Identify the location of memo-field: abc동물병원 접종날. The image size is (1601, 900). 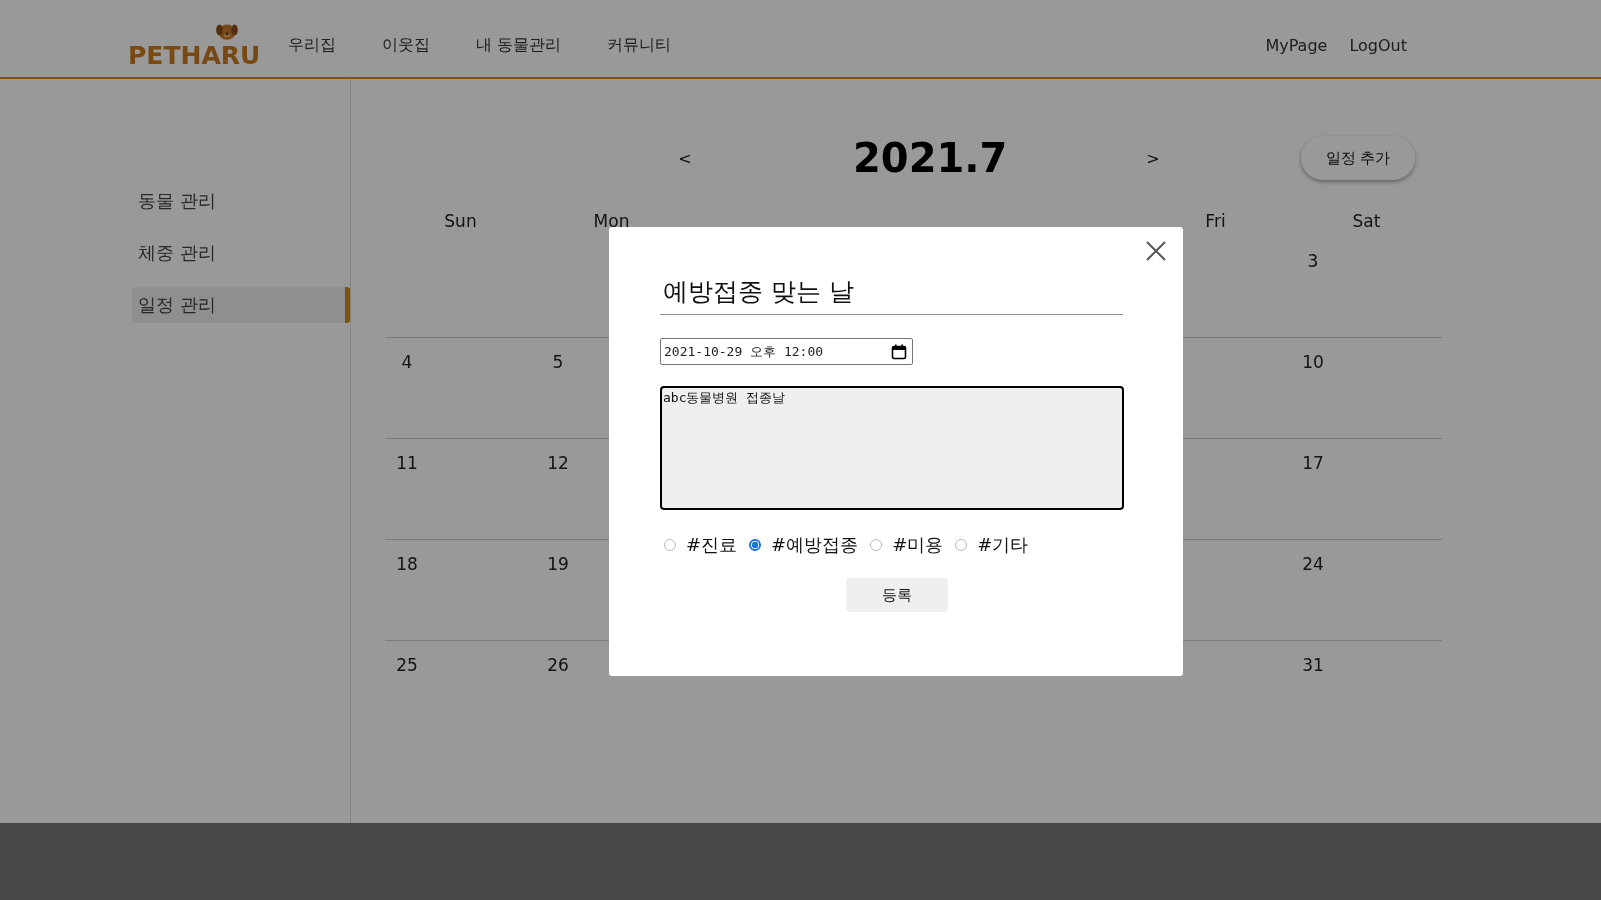
(892, 448).